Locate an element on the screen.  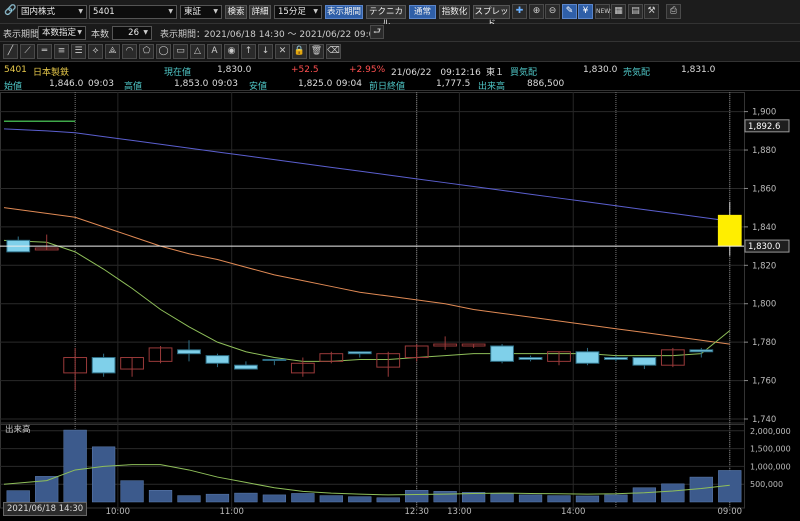
hline-icon: ═ is located at coordinates (44, 51).